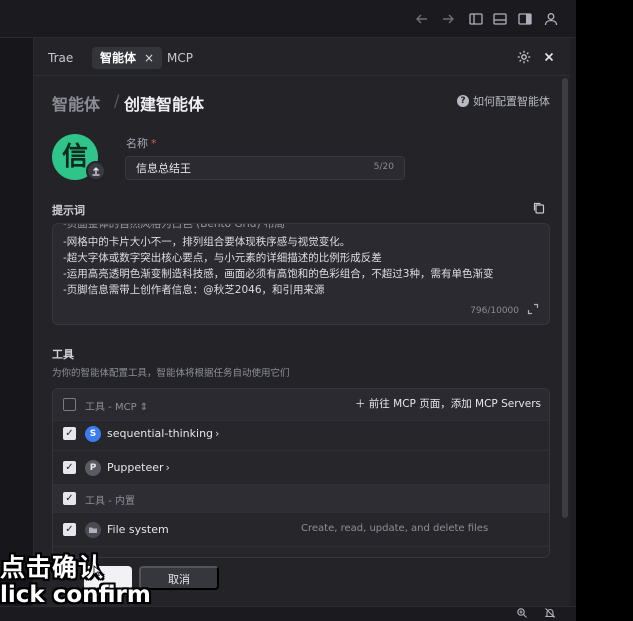 Image resolution: width=633 pixels, height=621 pixels. Describe the element at coordinates (500, 19) in the screenshot. I see `layout-bottom-icon` at that location.